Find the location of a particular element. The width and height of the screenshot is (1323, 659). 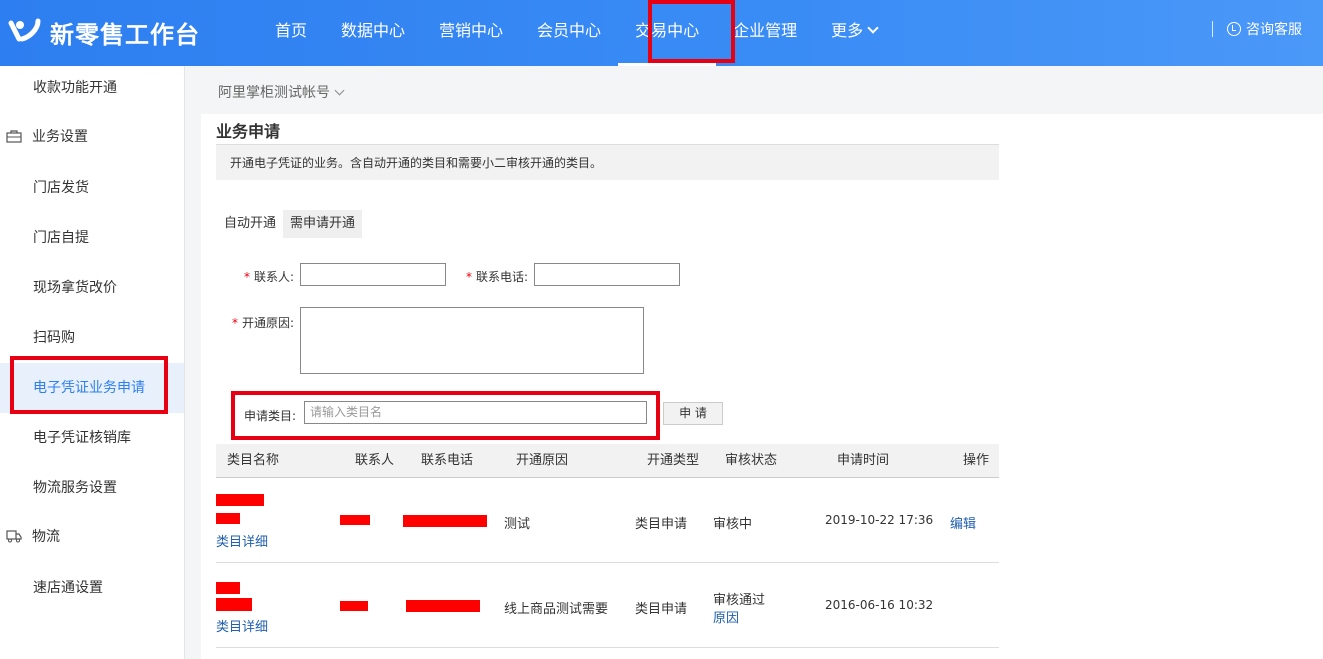

app-title: 新零售工作台 is located at coordinates (125, 34).